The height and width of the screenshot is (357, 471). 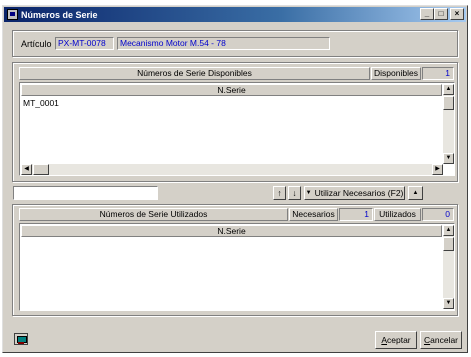 What do you see at coordinates (438, 214) in the screenshot?
I see `used-value: 0` at bounding box center [438, 214].